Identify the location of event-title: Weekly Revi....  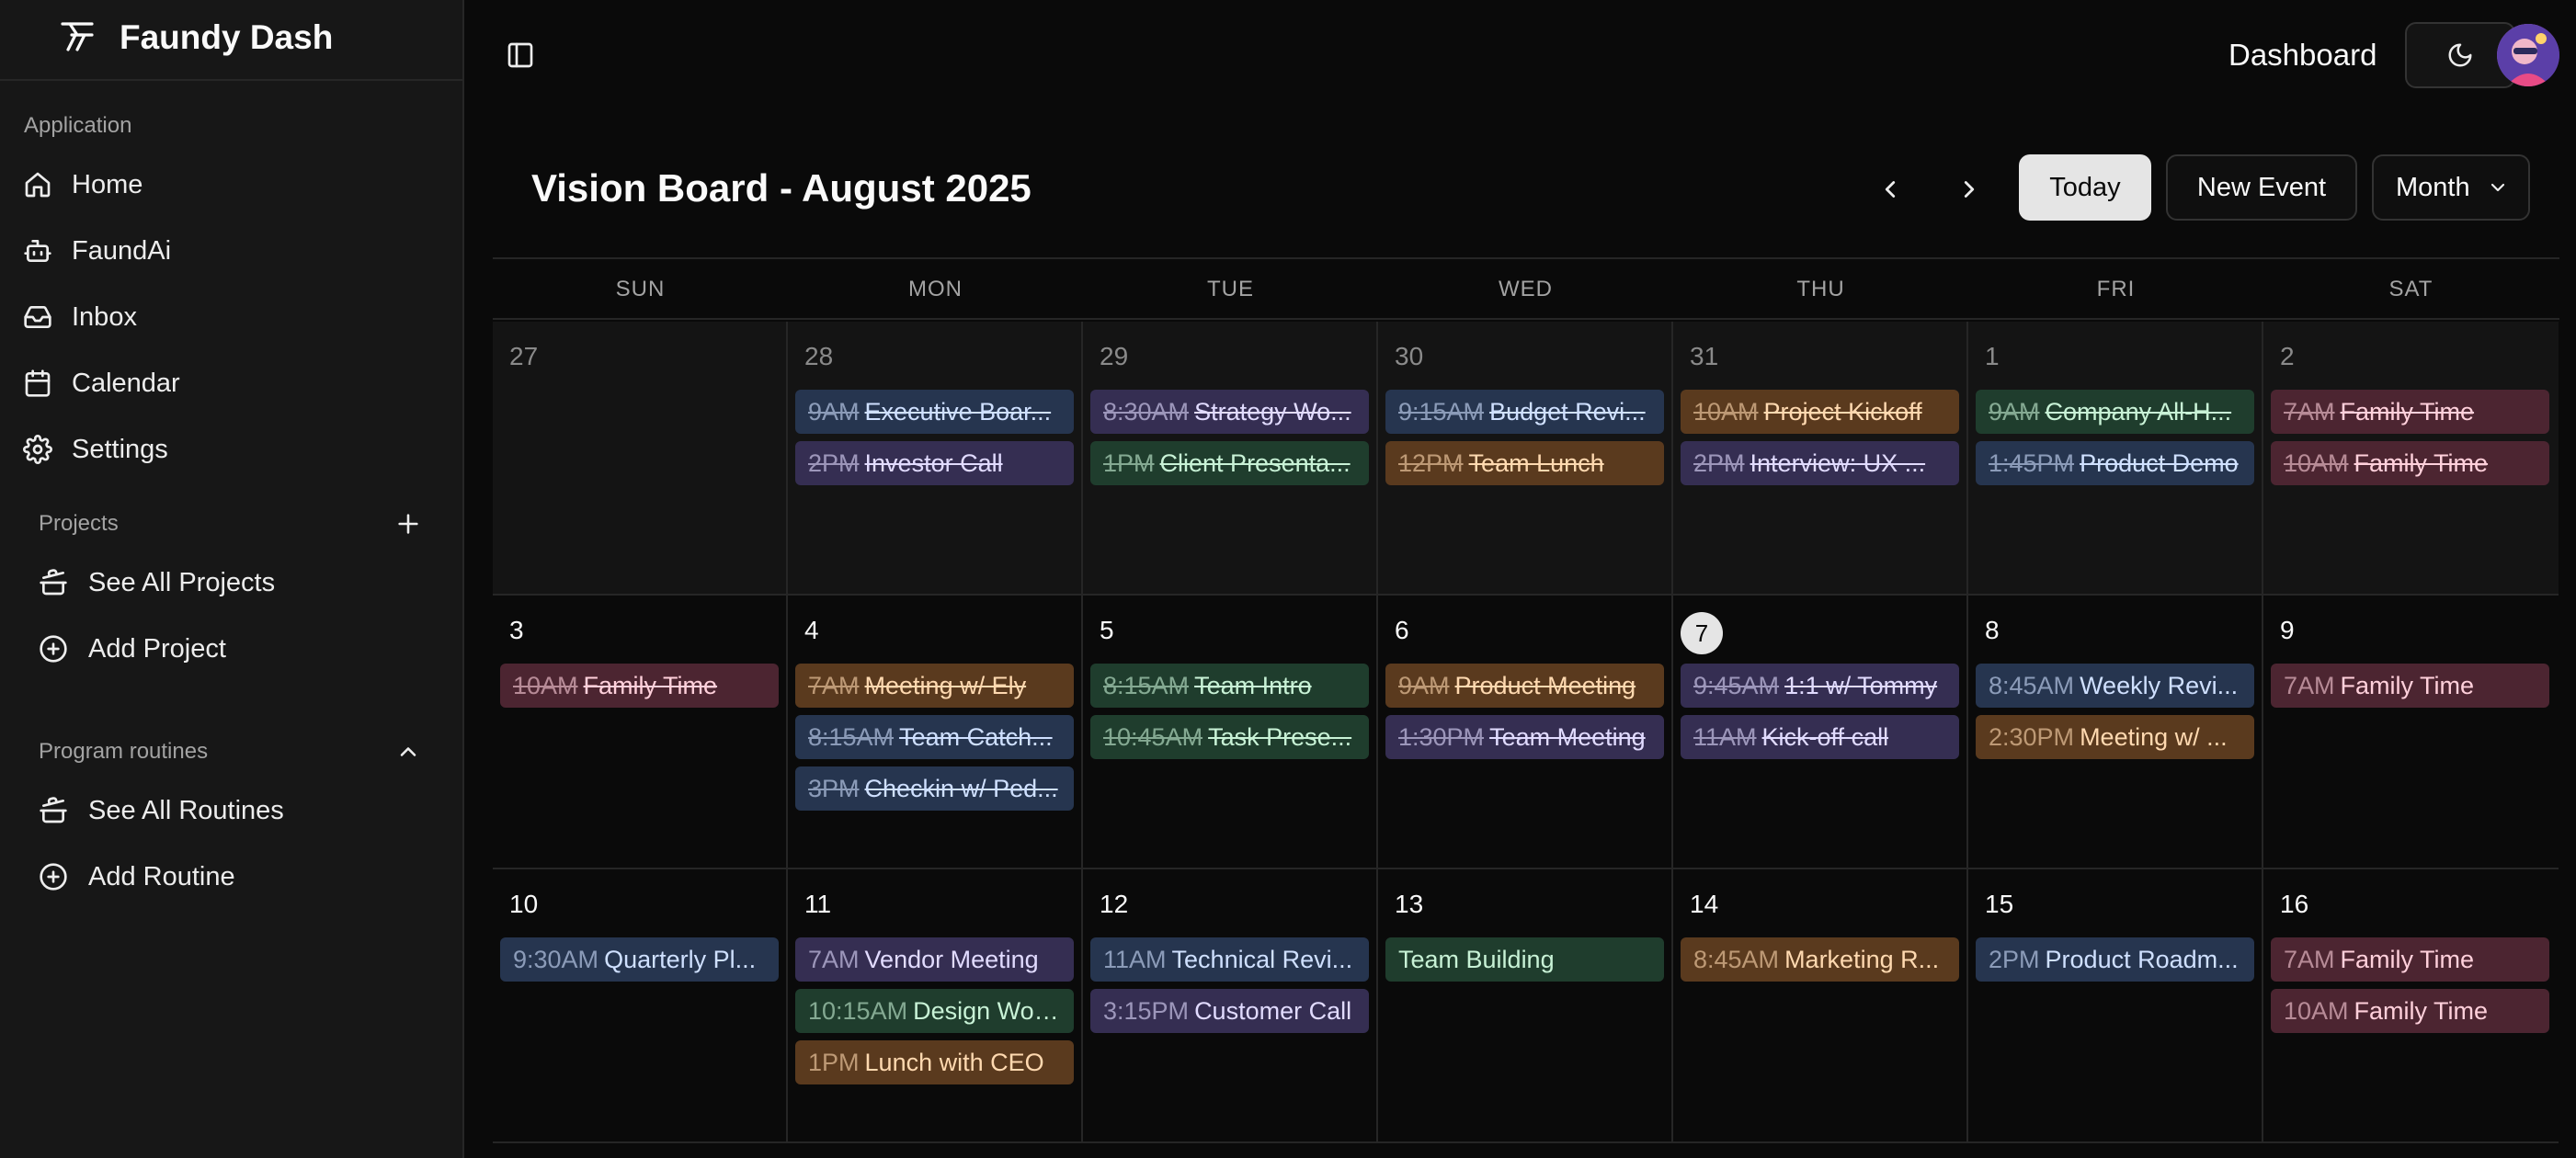
(2159, 685).